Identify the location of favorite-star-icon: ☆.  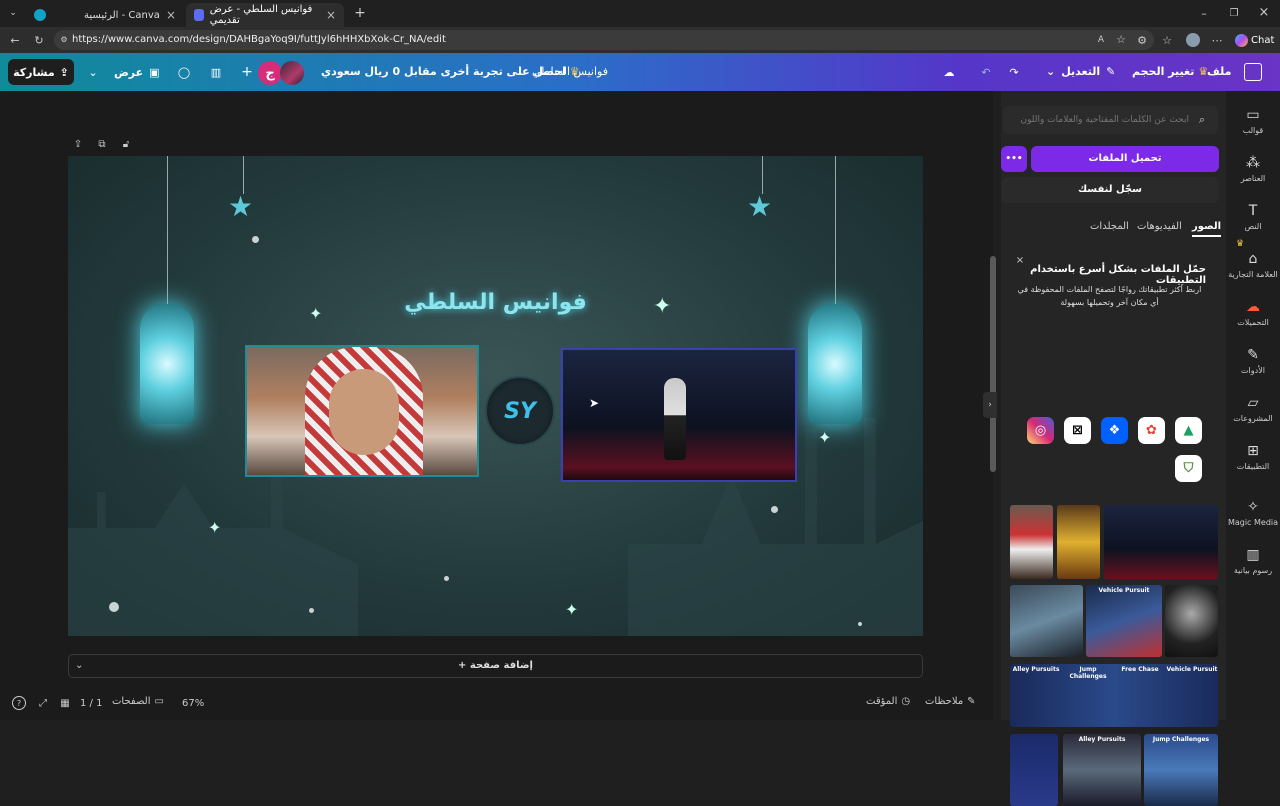
(1121, 40).